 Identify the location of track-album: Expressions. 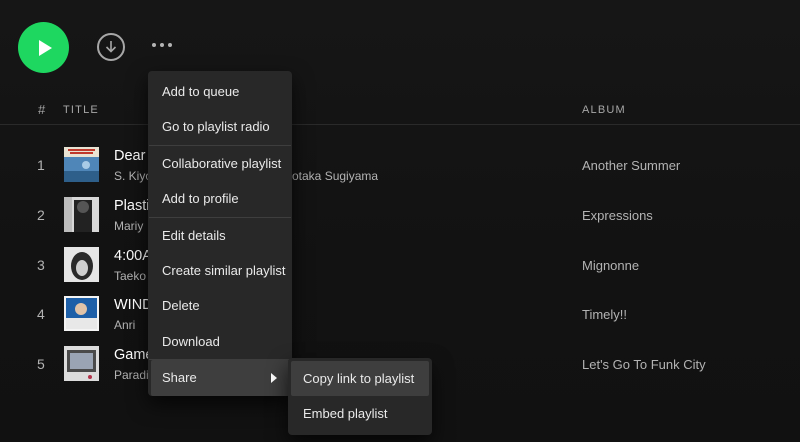
(617, 215).